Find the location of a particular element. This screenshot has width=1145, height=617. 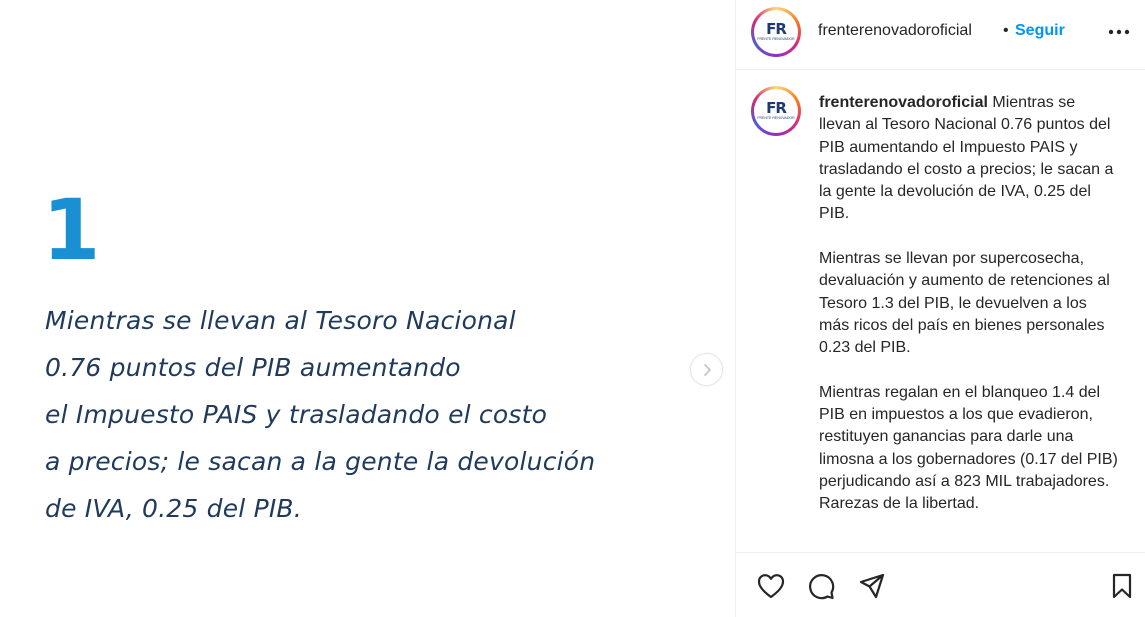

next-slide-button is located at coordinates (706, 369).